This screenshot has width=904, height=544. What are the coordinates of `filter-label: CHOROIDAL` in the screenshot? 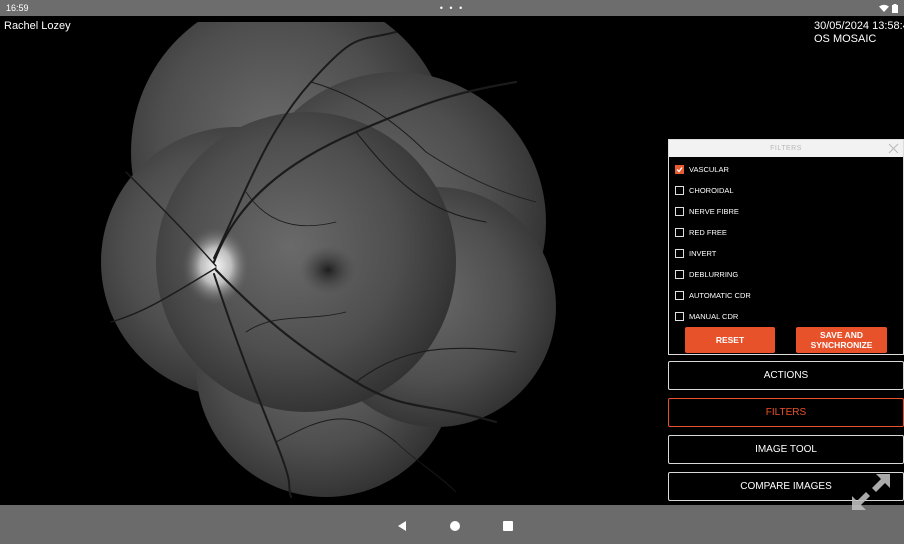 It's located at (711, 190).